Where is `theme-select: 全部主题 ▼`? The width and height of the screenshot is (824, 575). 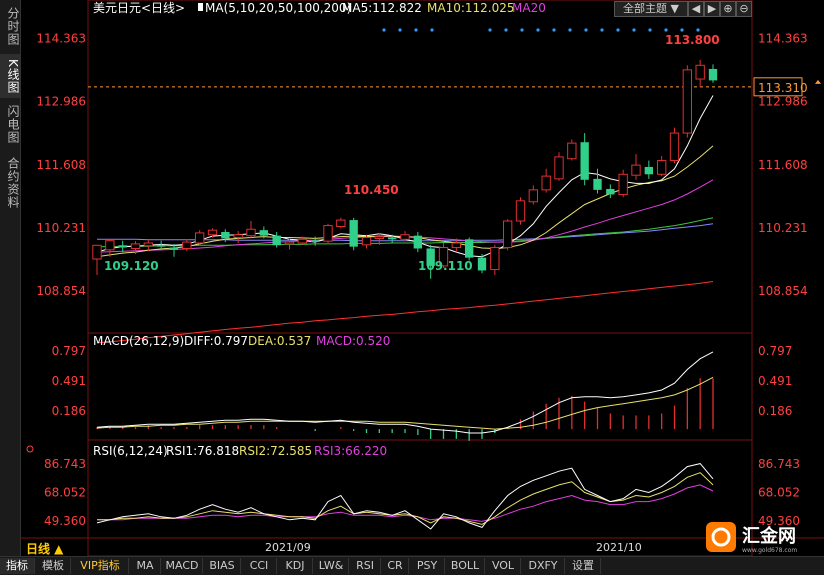 theme-select: 全部主题 ▼ is located at coordinates (651, 9).